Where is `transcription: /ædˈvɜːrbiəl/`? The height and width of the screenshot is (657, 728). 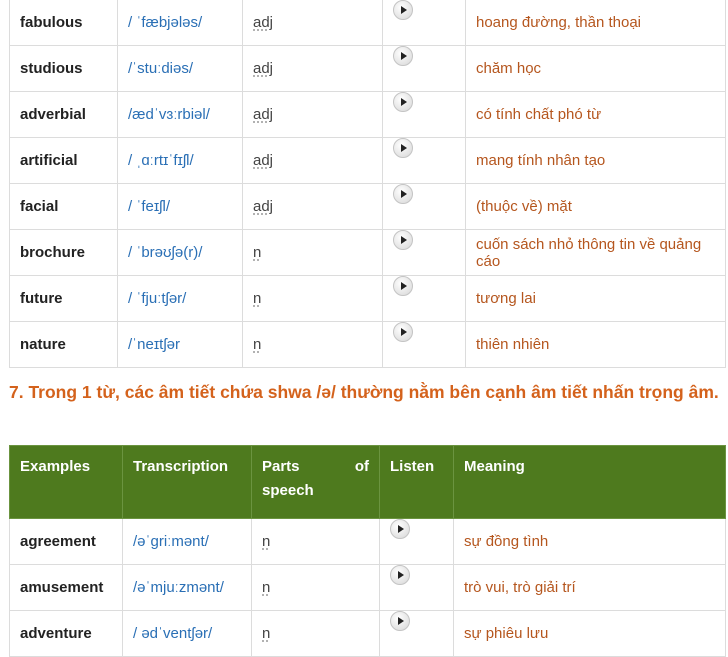 transcription: /ædˈvɜːrbiəl/ is located at coordinates (180, 114).